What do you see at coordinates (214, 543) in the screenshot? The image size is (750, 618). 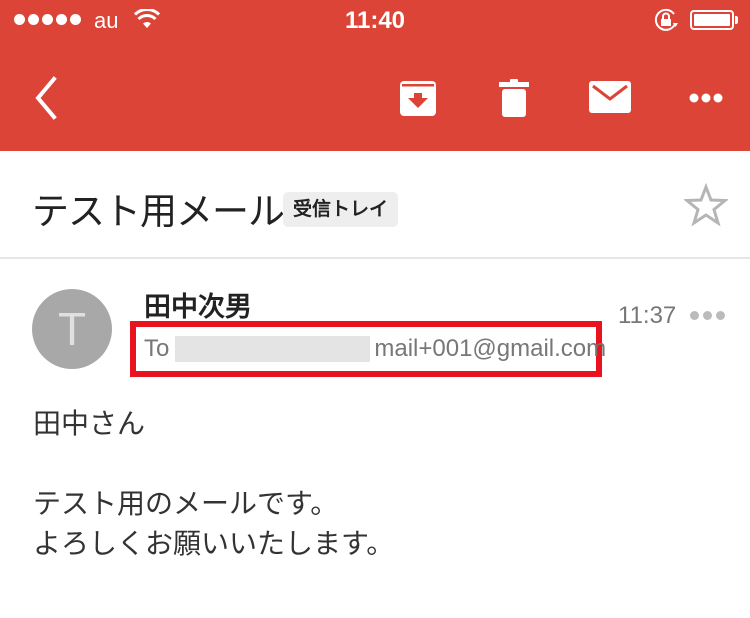 I see `body-line-2: よろしくお願いいたします。` at bounding box center [214, 543].